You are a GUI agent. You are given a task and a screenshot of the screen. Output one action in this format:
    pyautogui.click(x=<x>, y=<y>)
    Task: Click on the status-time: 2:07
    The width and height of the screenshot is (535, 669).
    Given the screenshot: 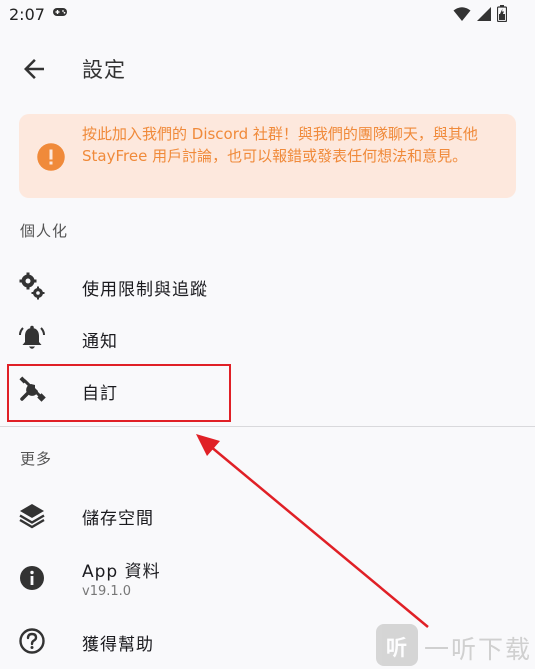 What is the action you would take?
    pyautogui.click(x=27, y=14)
    